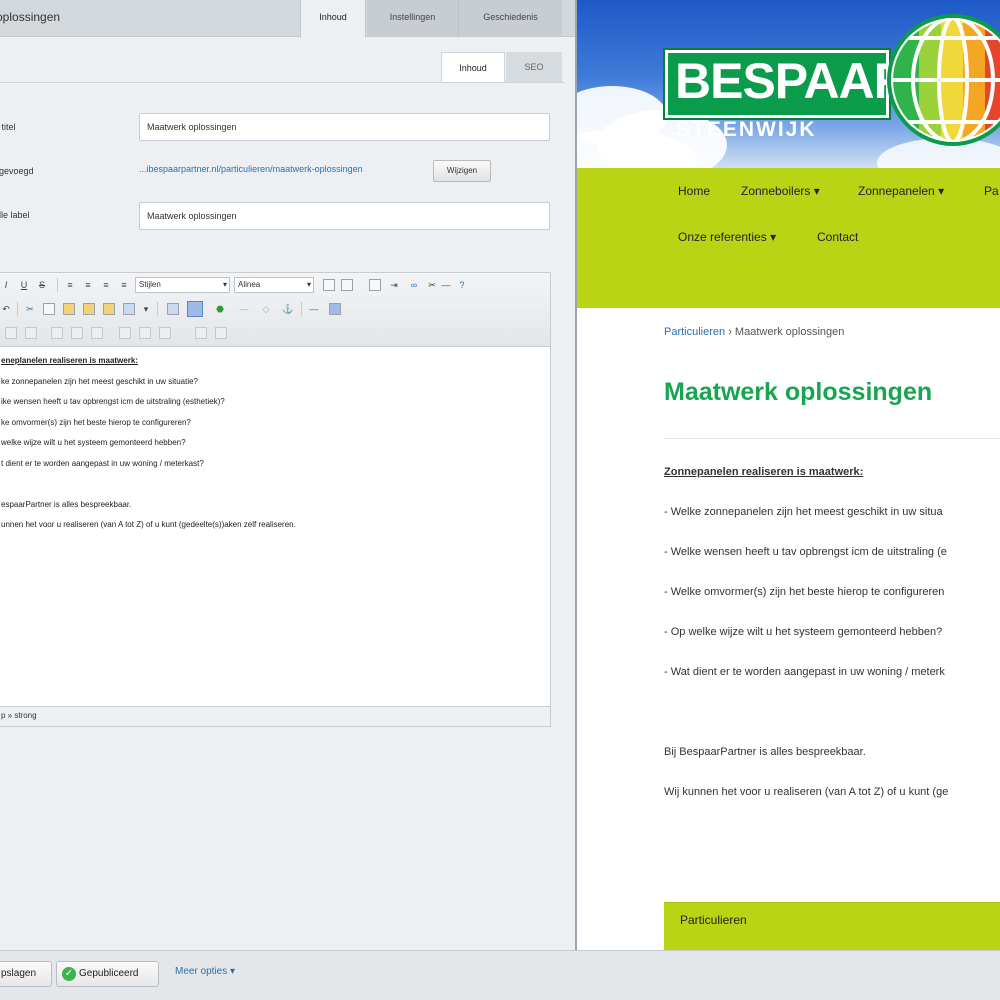  What do you see at coordinates (275, 310) in the screenshot?
I see `editor-toolbar: I U S ≡ ≡ ≡ ≡ Stijlen Alinea ⇥ ∞ ✂ — ?` at bounding box center [275, 310].